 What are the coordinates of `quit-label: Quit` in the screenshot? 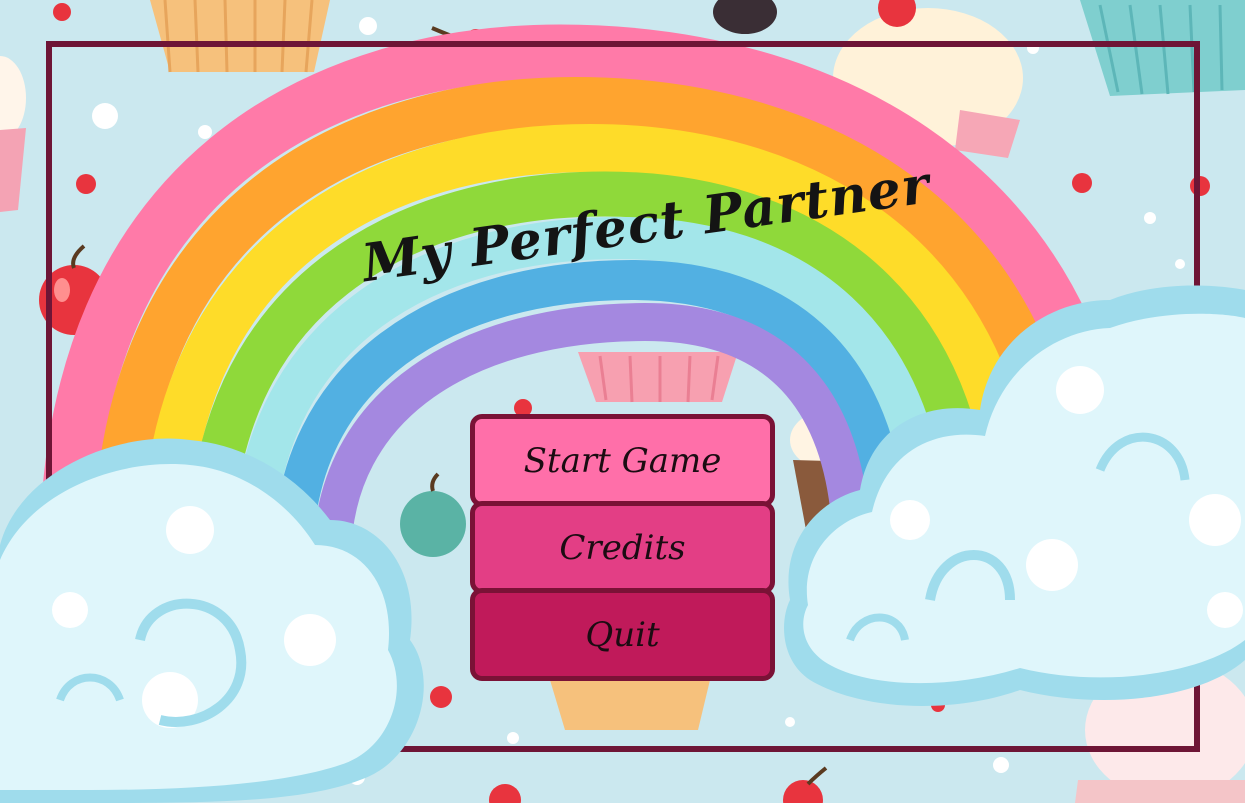 It's located at (622, 634).